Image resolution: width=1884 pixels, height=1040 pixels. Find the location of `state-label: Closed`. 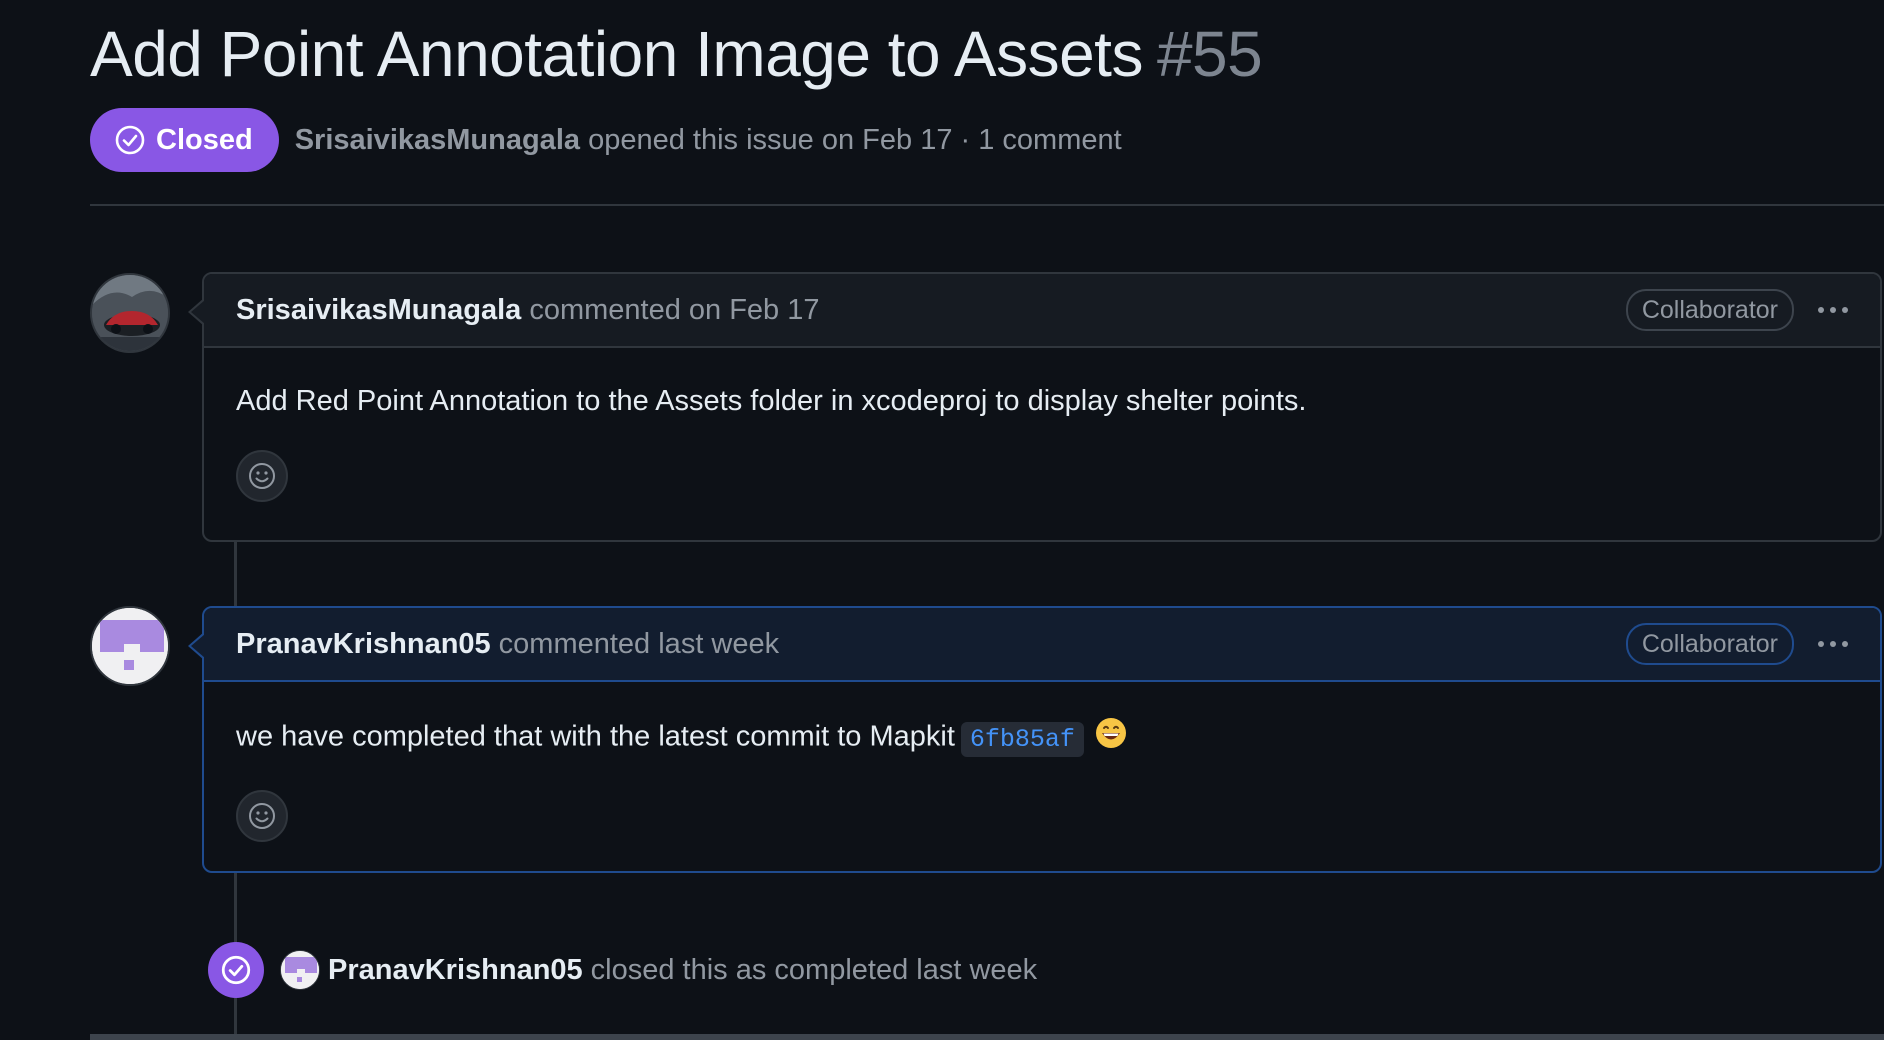

state-label: Closed is located at coordinates (204, 139).